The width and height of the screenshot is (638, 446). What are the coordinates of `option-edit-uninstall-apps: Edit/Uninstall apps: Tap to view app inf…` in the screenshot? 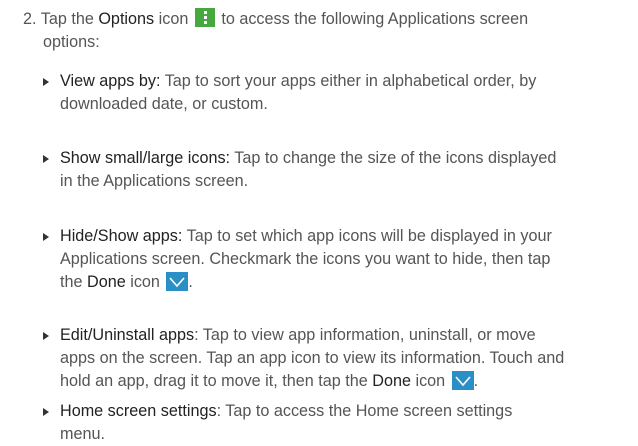 It's located at (304, 358).